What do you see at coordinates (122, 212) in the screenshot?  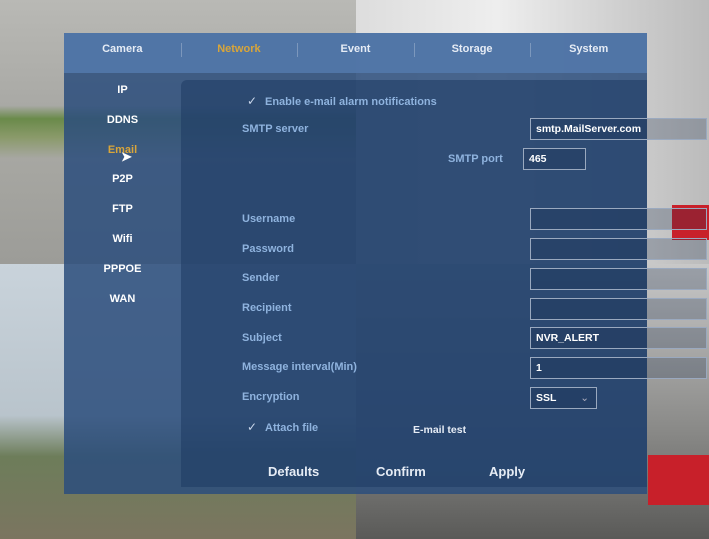 I see `sidebar-item-ftp: FTP` at bounding box center [122, 212].